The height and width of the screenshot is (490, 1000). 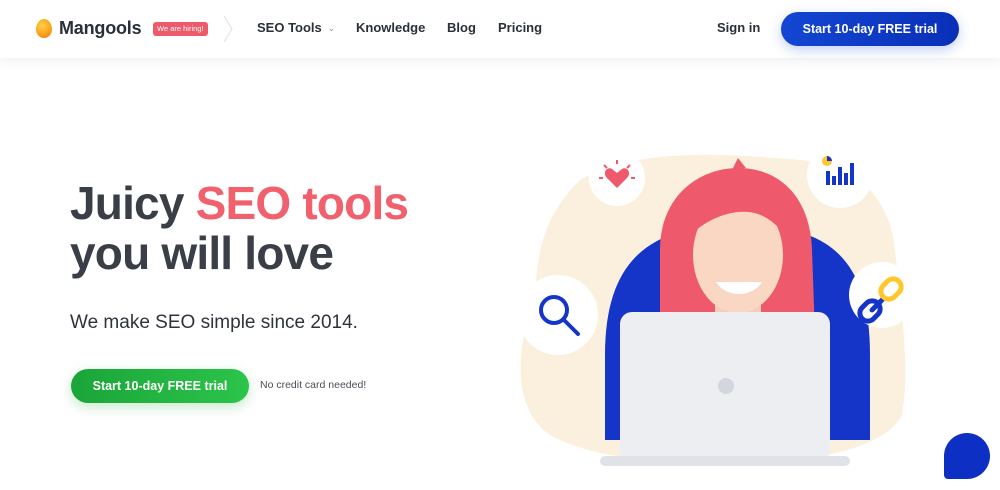 I want to click on nav-seo-tools: SEO Tools ⌄, so click(x=296, y=27).